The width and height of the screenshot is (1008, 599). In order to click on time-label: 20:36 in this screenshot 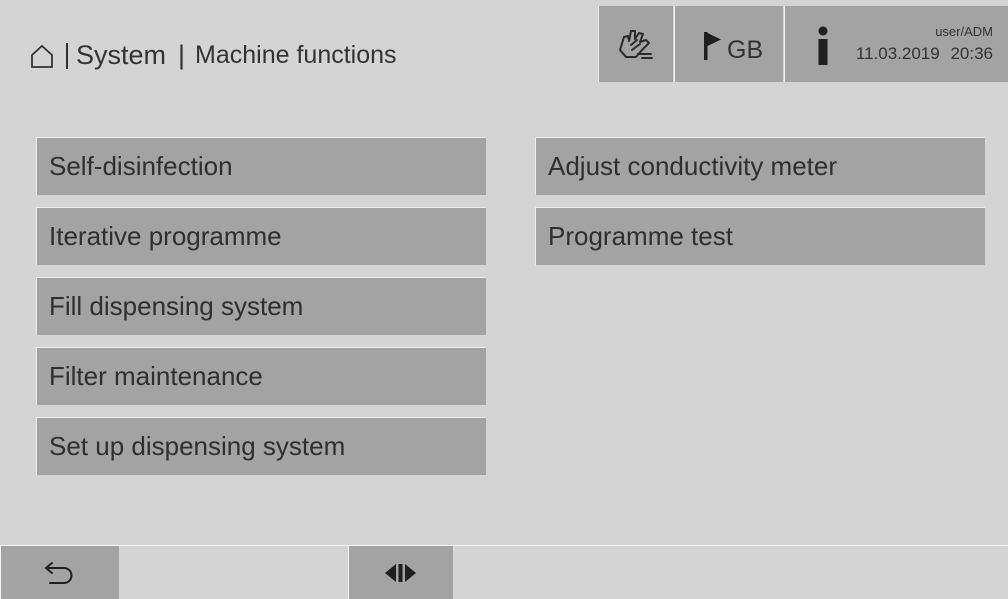, I will do `click(971, 53)`.